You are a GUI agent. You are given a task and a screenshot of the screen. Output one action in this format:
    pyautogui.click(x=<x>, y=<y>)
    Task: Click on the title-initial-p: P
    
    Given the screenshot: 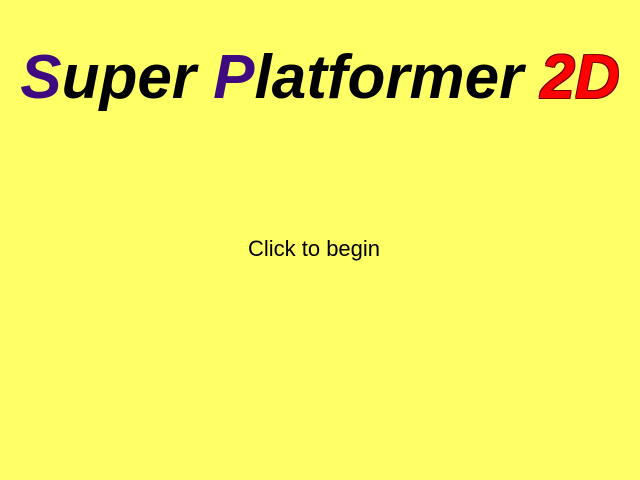 What is the action you would take?
    pyautogui.click(x=234, y=77)
    